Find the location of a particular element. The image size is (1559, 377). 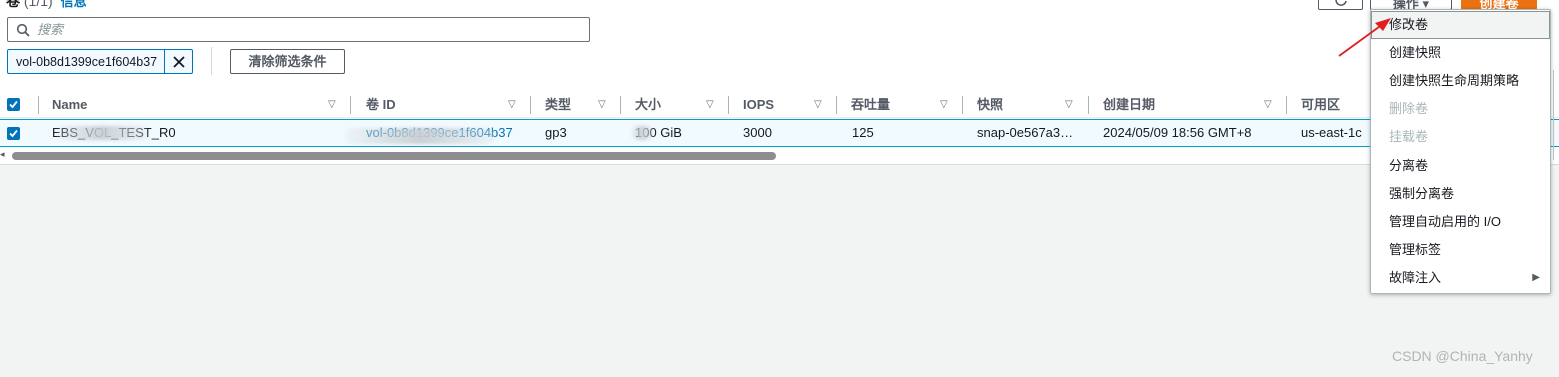

row-checkbox is located at coordinates (13, 133).